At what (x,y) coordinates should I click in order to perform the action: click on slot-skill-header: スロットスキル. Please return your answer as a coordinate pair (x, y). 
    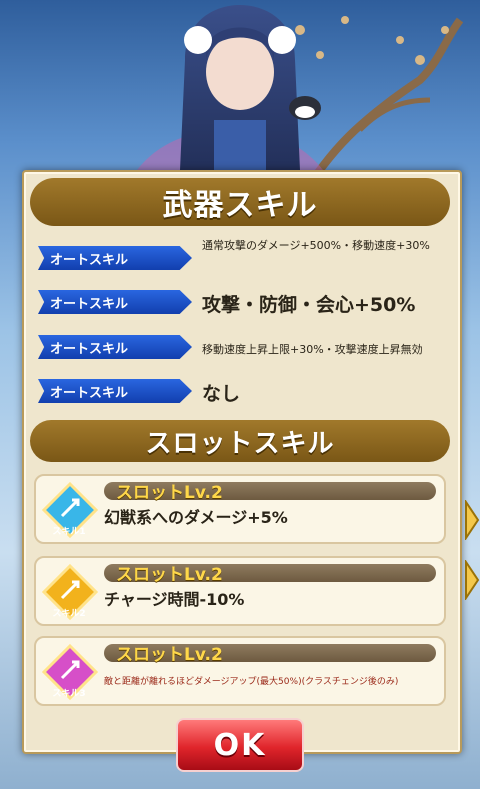
    Looking at the image, I should click on (240, 441).